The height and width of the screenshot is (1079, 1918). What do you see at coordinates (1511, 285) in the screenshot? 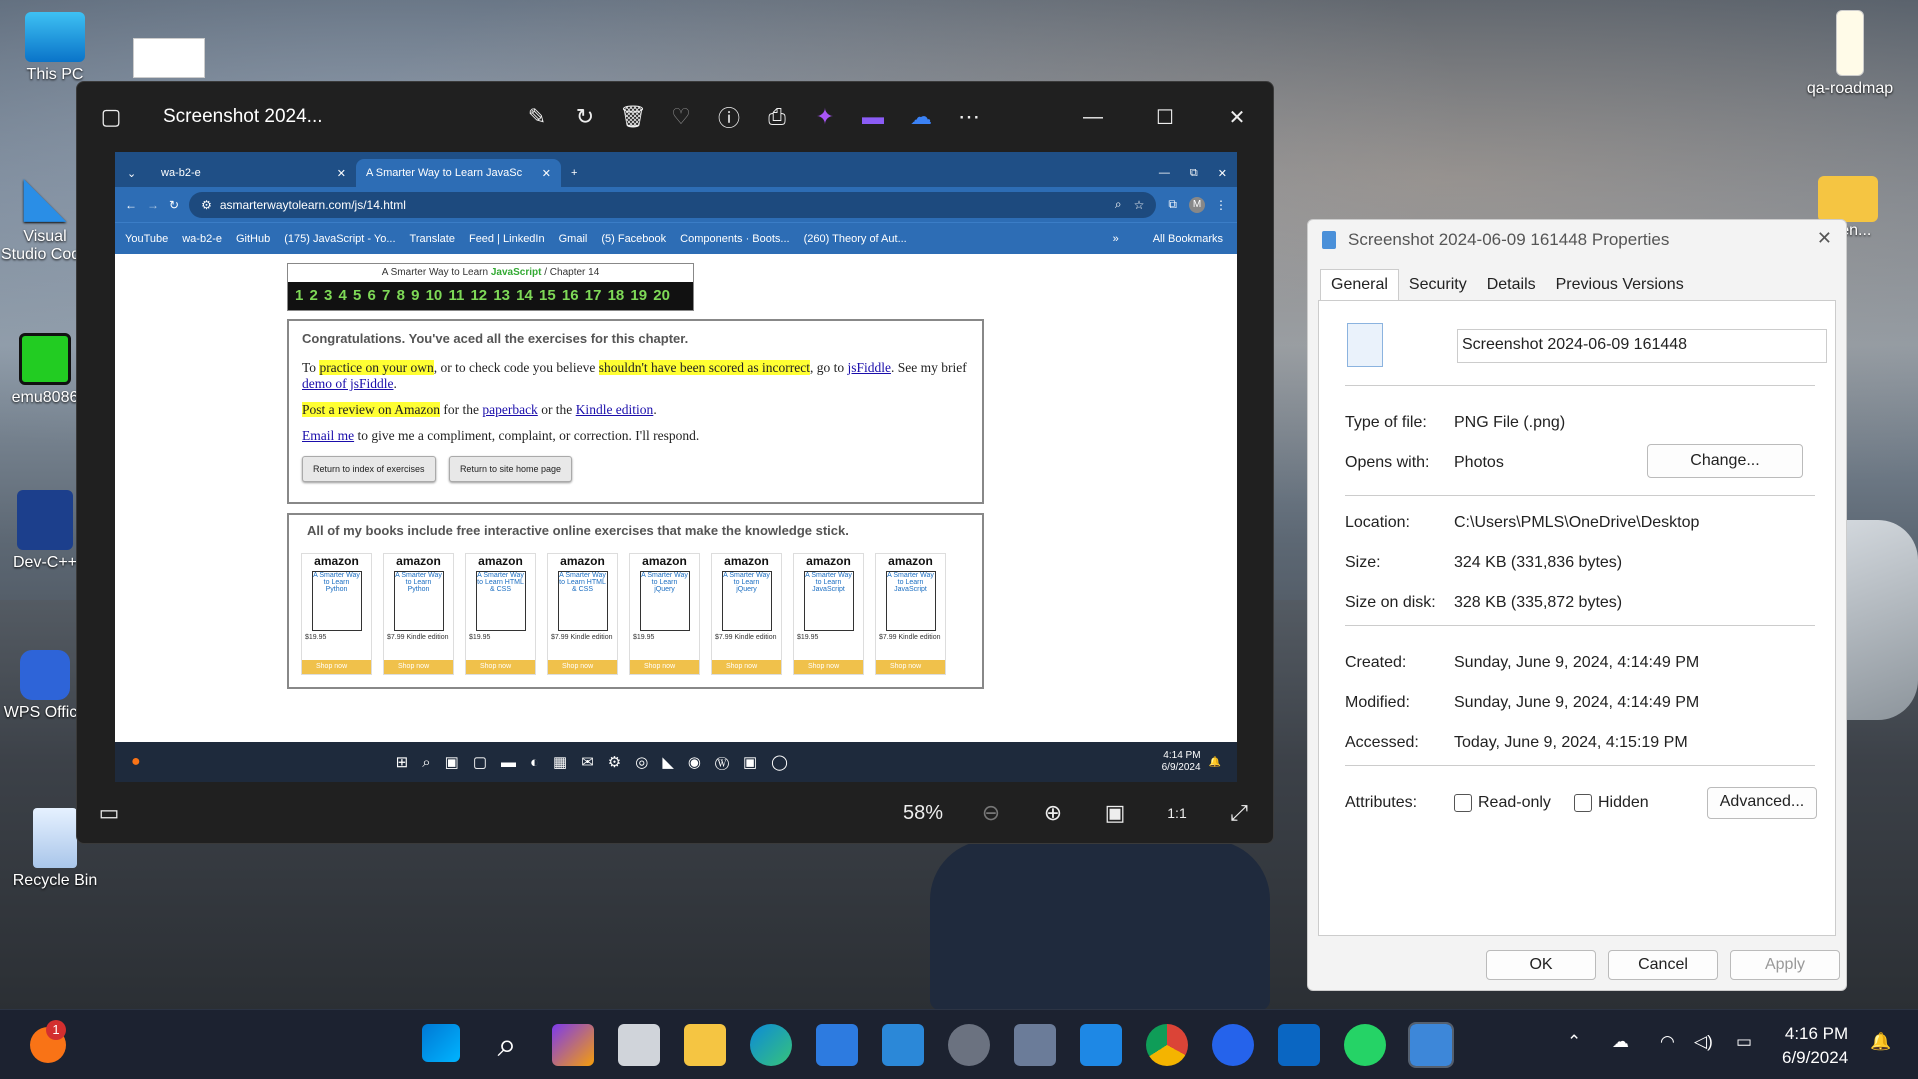
I see `tab-details: Details` at bounding box center [1511, 285].